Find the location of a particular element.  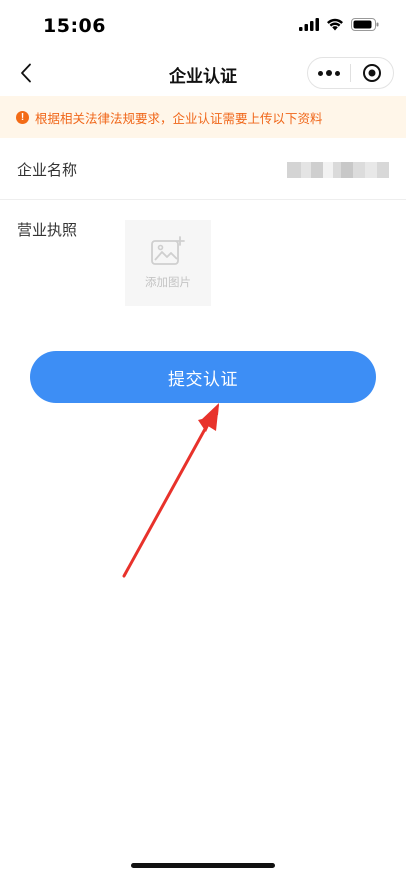

close-button is located at coordinates (372, 73).